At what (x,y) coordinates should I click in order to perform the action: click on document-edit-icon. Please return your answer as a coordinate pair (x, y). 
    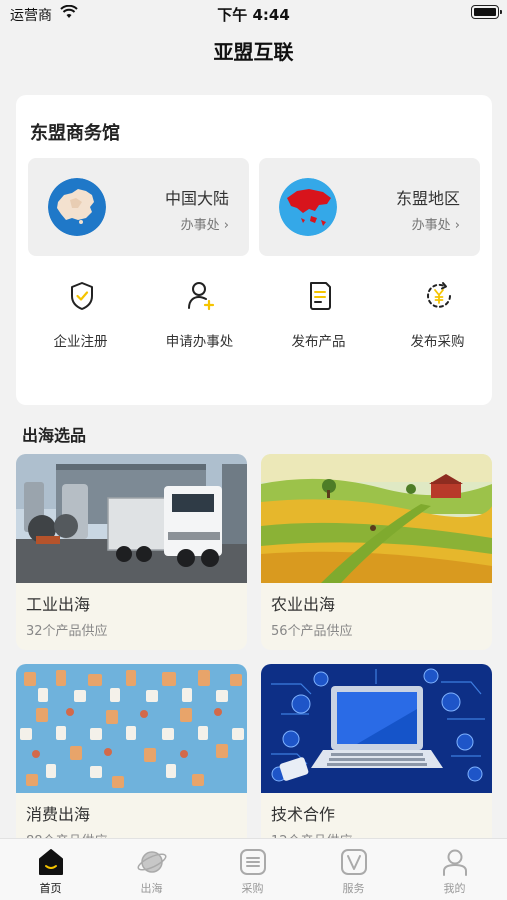
    Looking at the image, I should click on (320, 296).